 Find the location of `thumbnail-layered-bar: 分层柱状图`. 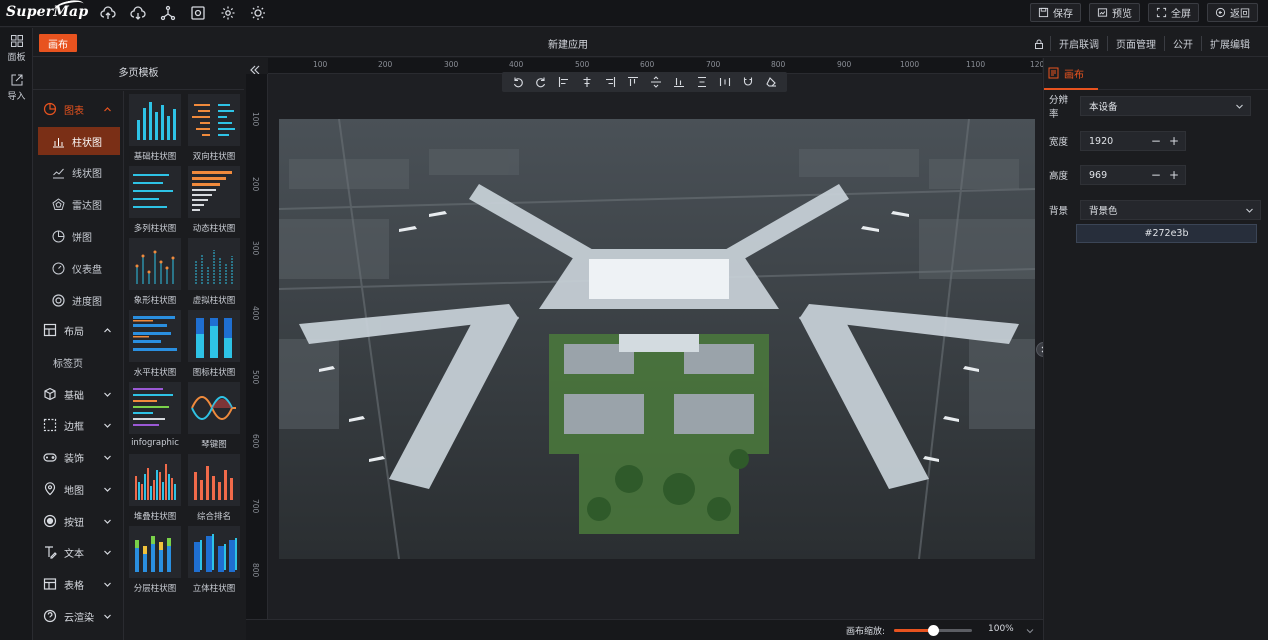

thumbnail-layered-bar: 分层柱状图 is located at coordinates (155, 560).